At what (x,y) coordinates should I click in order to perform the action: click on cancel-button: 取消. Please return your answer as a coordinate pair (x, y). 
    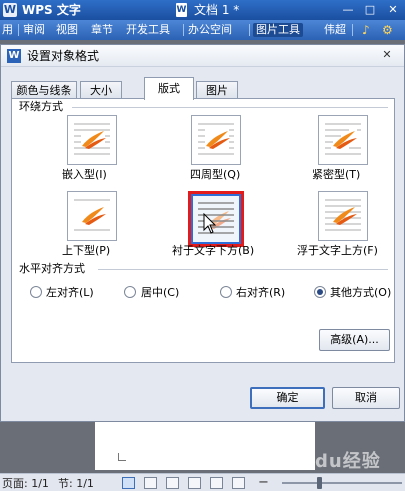
    Looking at the image, I should click on (366, 398).